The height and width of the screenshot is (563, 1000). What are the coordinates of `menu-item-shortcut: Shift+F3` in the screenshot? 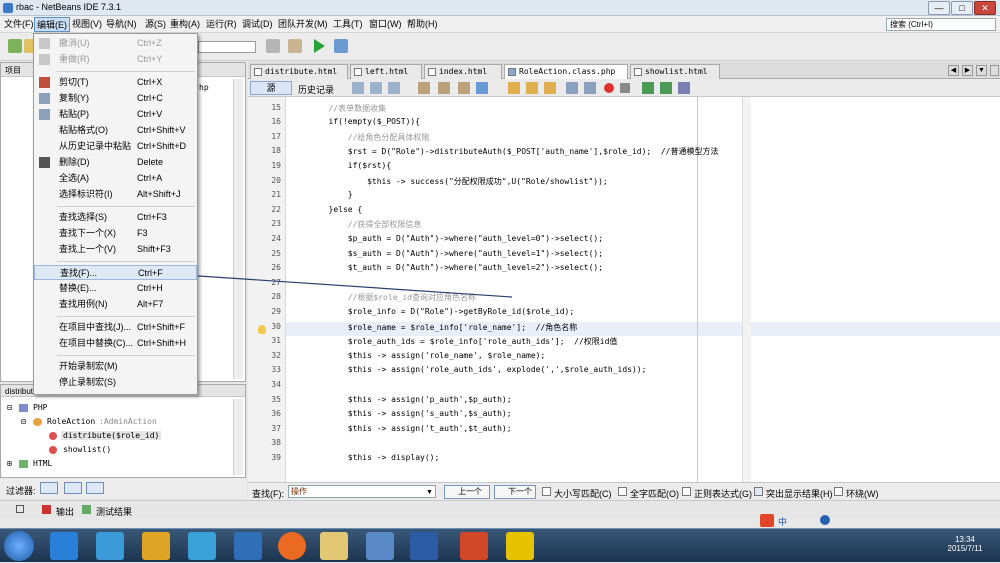 It's located at (154, 249).